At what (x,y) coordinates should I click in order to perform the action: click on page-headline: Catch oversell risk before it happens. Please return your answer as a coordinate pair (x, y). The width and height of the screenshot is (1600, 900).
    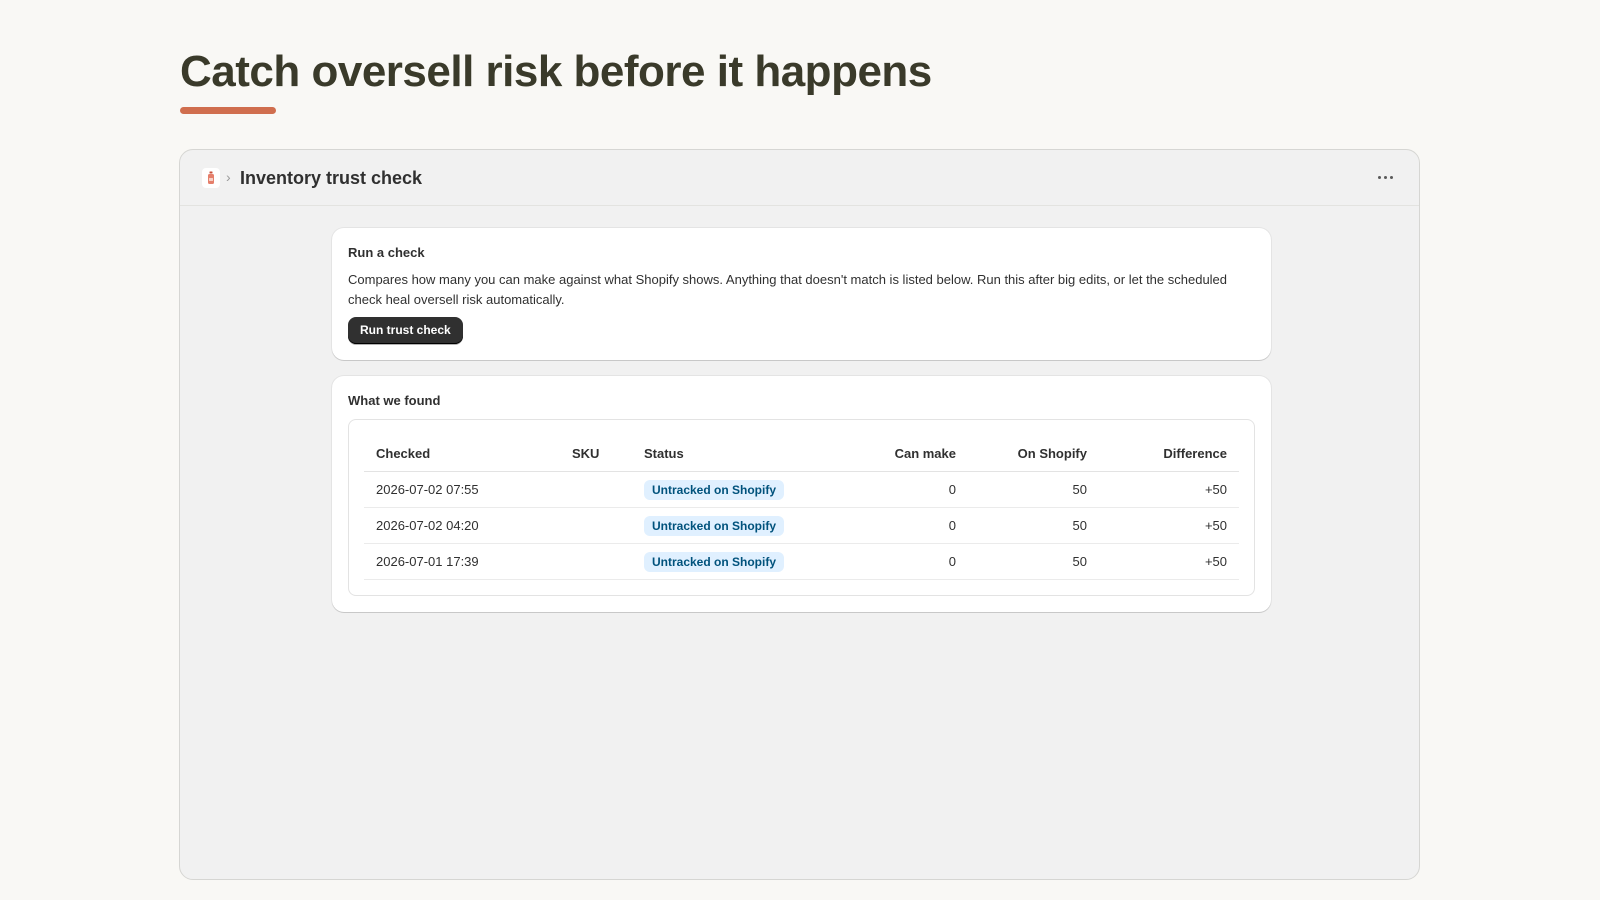
    Looking at the image, I should click on (556, 71).